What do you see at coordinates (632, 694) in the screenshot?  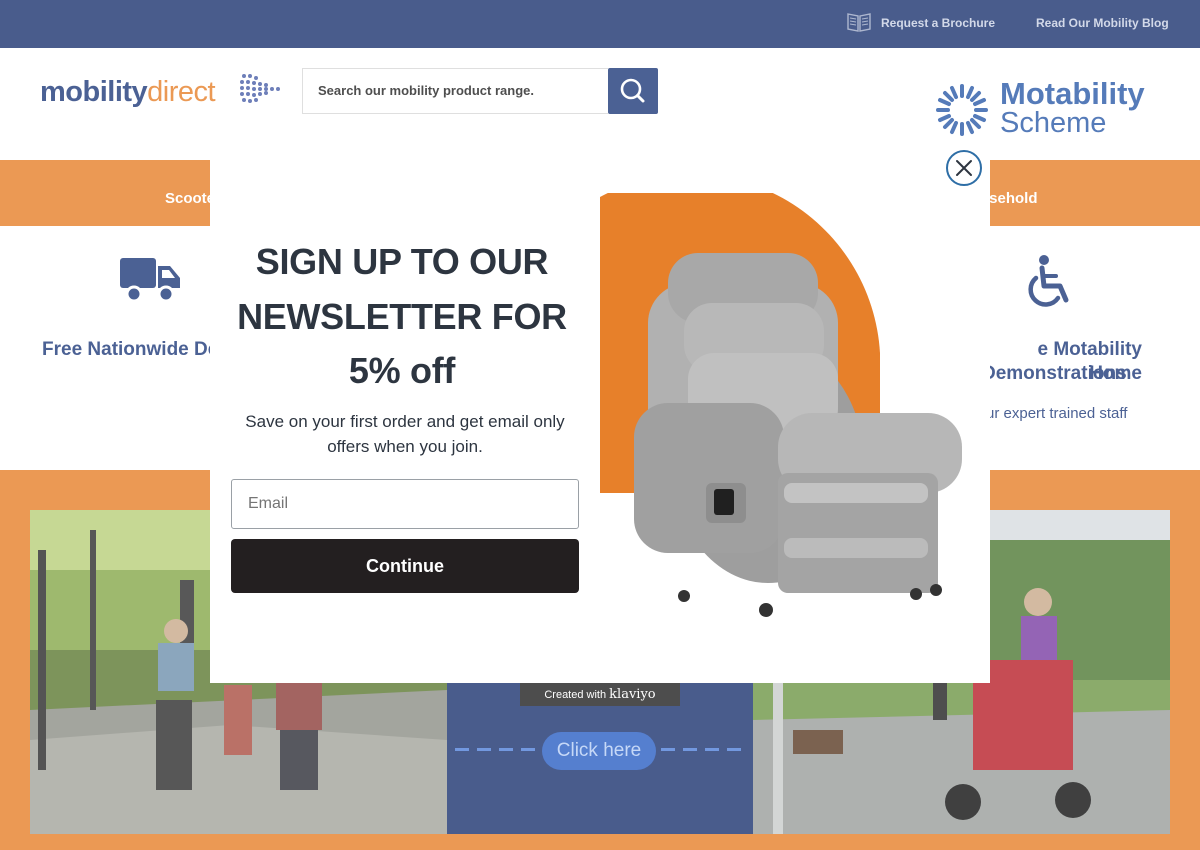 I see `klaviyo-brand: klaviyo` at bounding box center [632, 694].